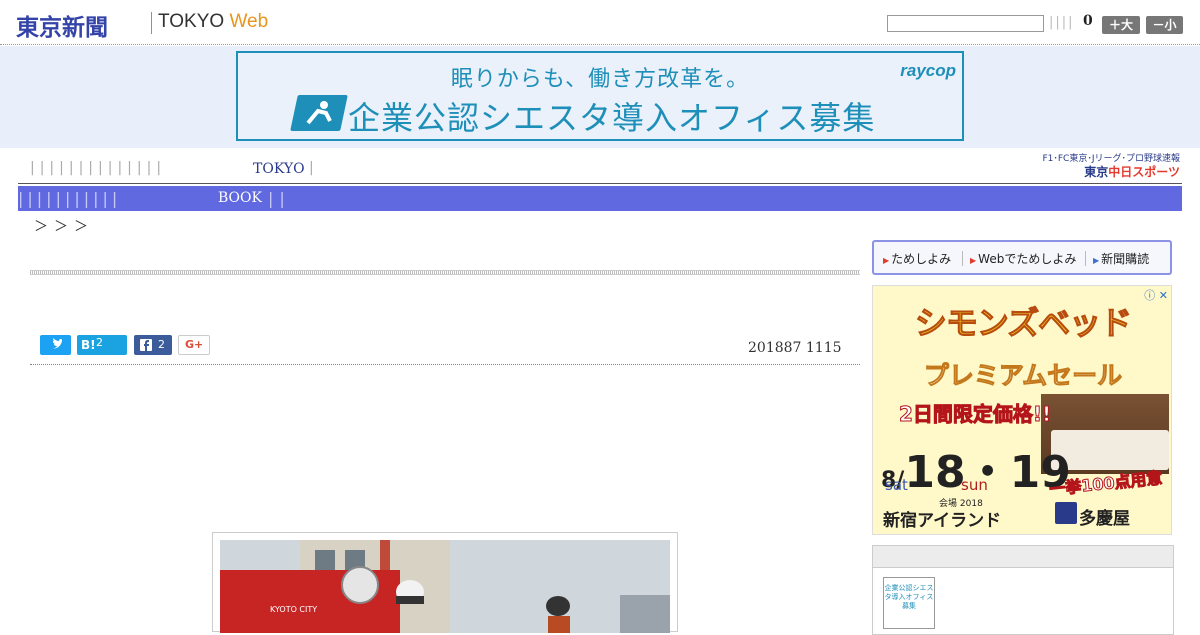  I want to click on breadcrumb: ＞＞＞, so click(64, 226).